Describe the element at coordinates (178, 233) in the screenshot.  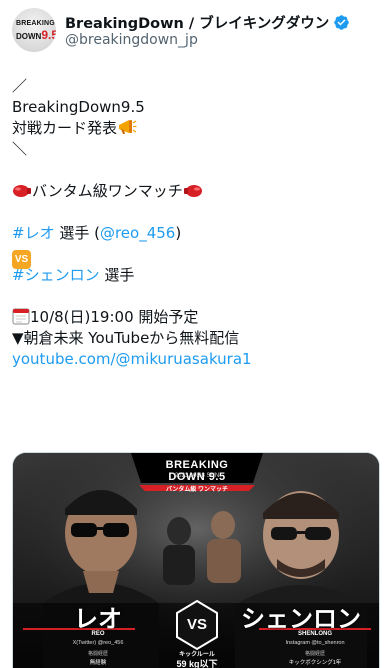
I see `fighter1-suffix-post: )` at that location.